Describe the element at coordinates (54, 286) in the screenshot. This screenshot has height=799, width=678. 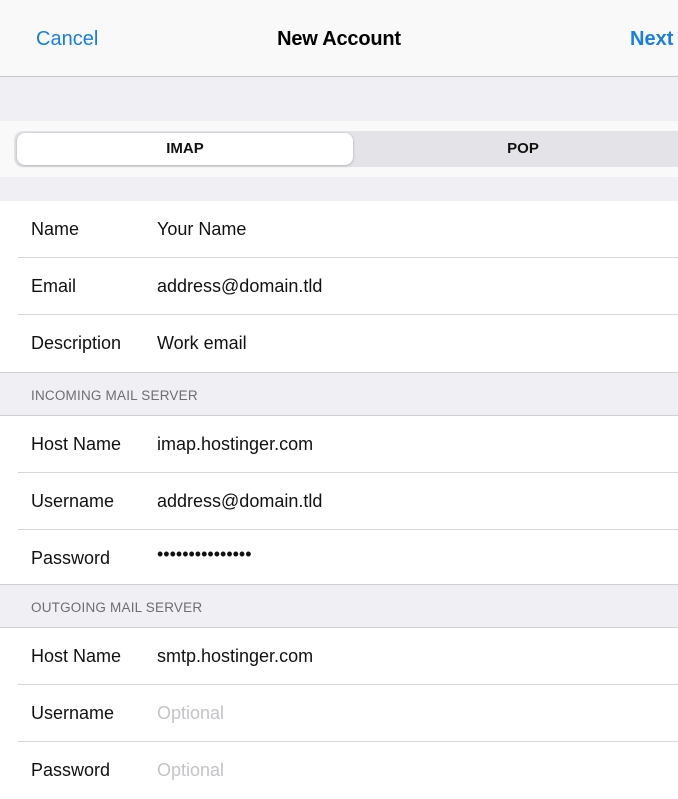
I see `email-label: Email` at that location.